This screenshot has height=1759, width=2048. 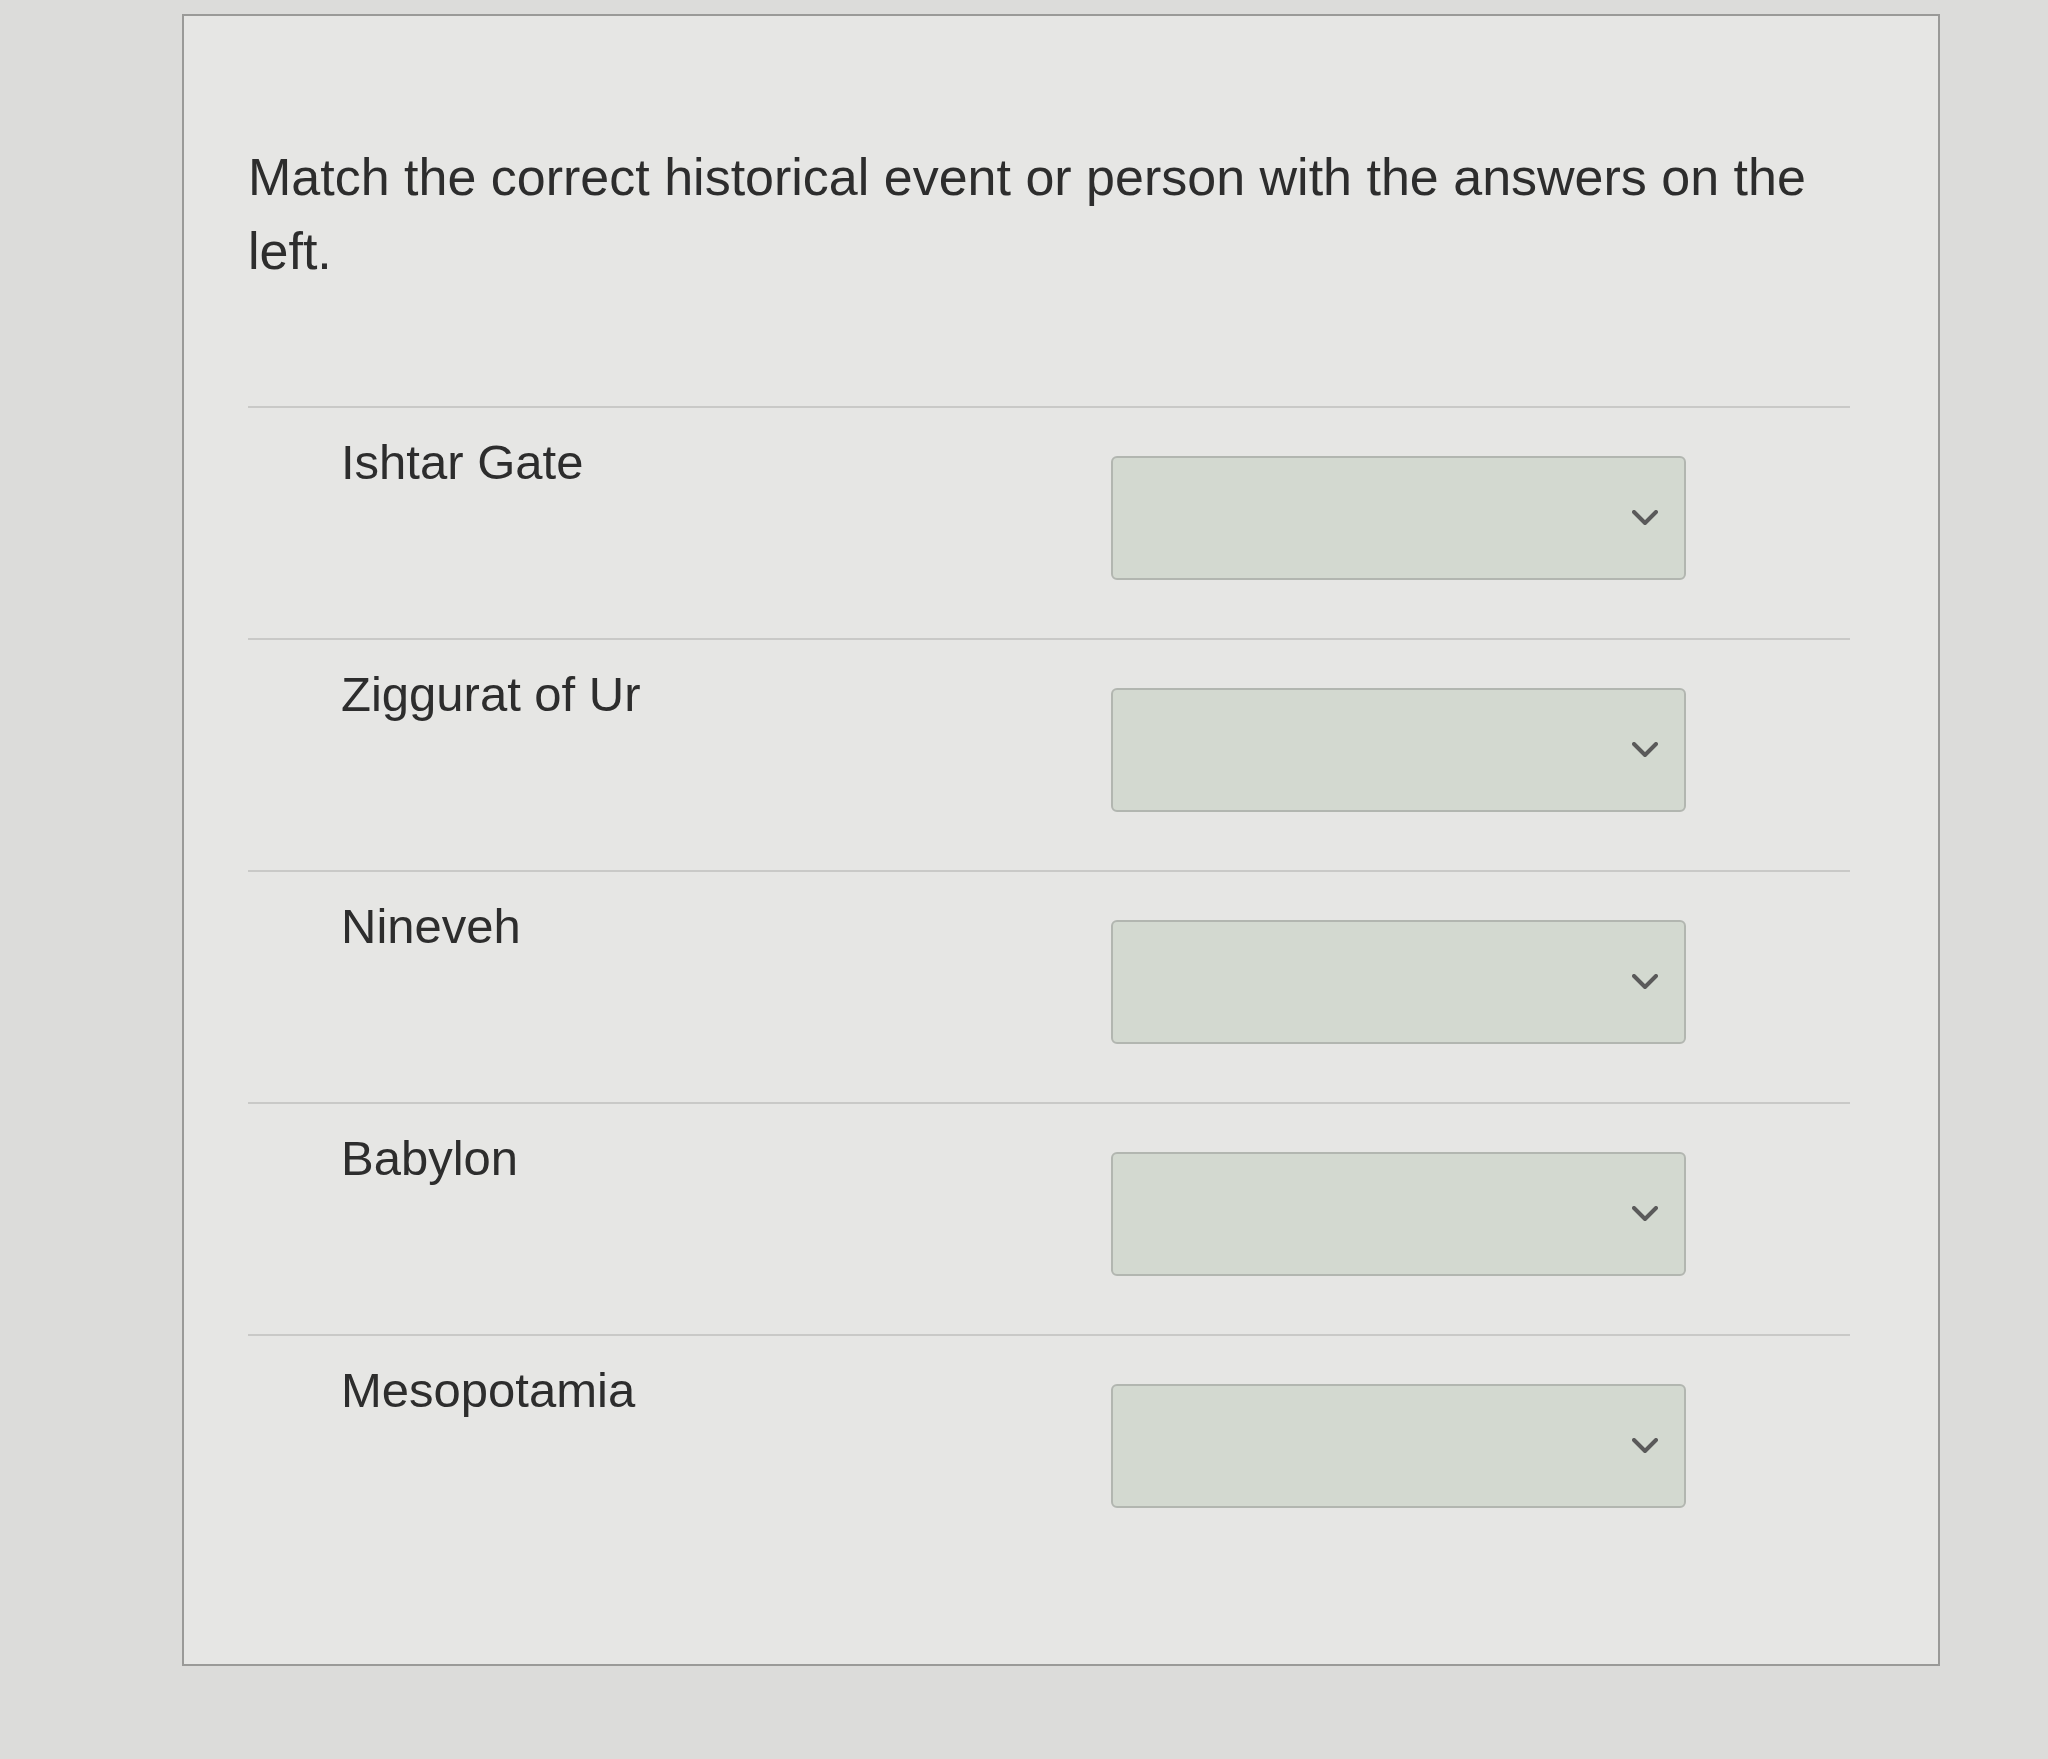 I want to click on item-label: Nineveh, so click(x=431, y=926).